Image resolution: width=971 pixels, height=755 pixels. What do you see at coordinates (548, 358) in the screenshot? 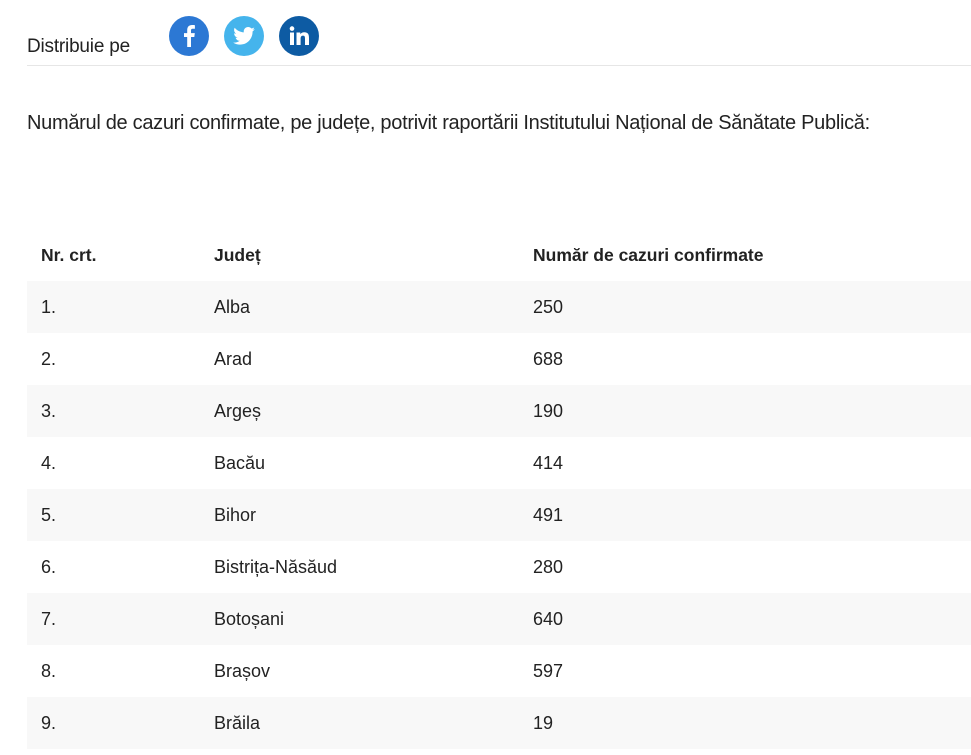
I see `case-count: 688` at bounding box center [548, 358].